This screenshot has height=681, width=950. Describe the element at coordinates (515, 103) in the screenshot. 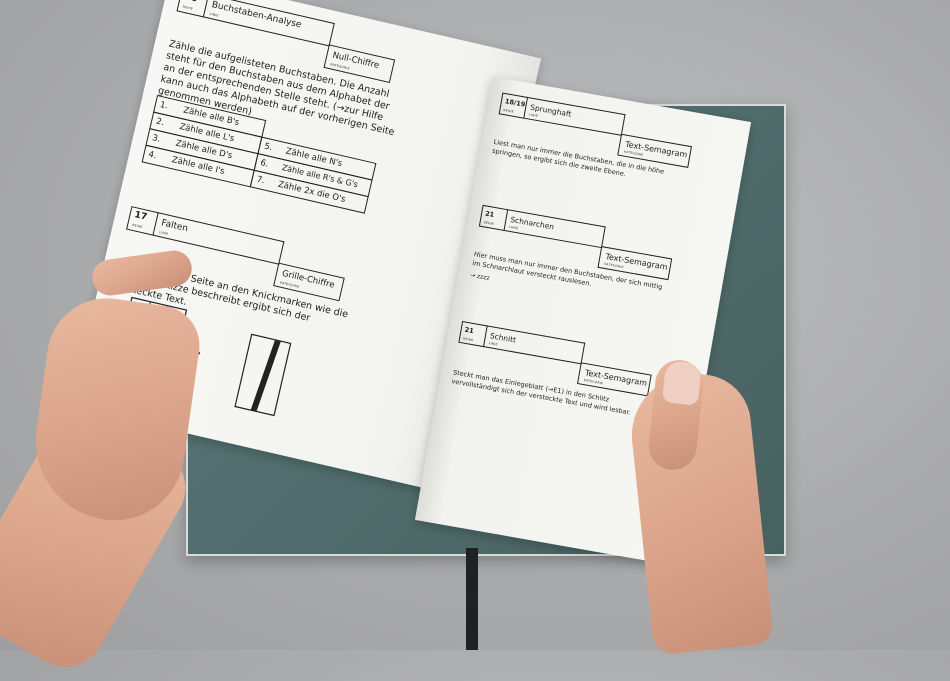

I see `entry-number: 18/19` at that location.